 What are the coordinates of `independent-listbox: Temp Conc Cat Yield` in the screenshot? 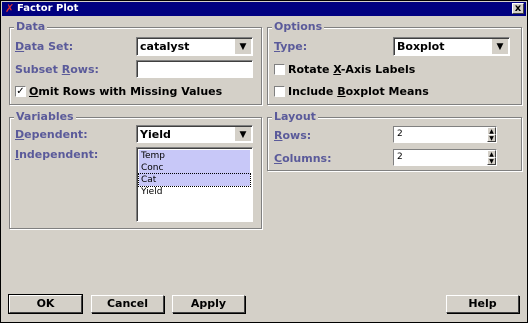 It's located at (194, 184).